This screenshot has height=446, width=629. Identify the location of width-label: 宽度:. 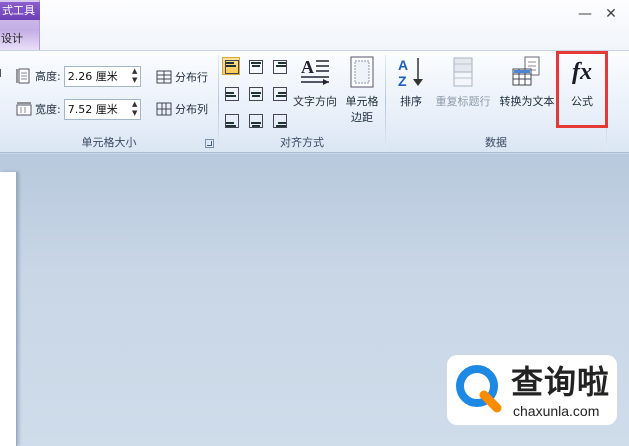
(48, 109).